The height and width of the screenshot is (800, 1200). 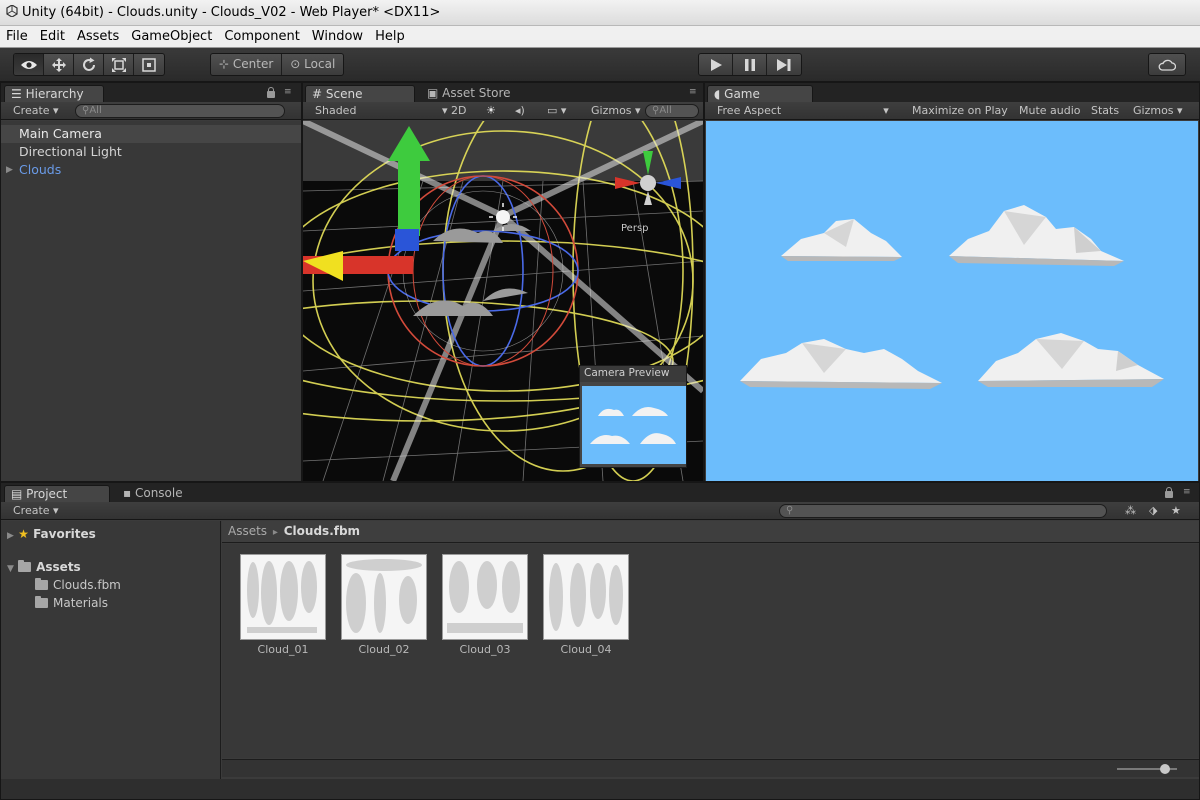 I want to click on filter-by-label-icon: ⬗, so click(x=1153, y=510).